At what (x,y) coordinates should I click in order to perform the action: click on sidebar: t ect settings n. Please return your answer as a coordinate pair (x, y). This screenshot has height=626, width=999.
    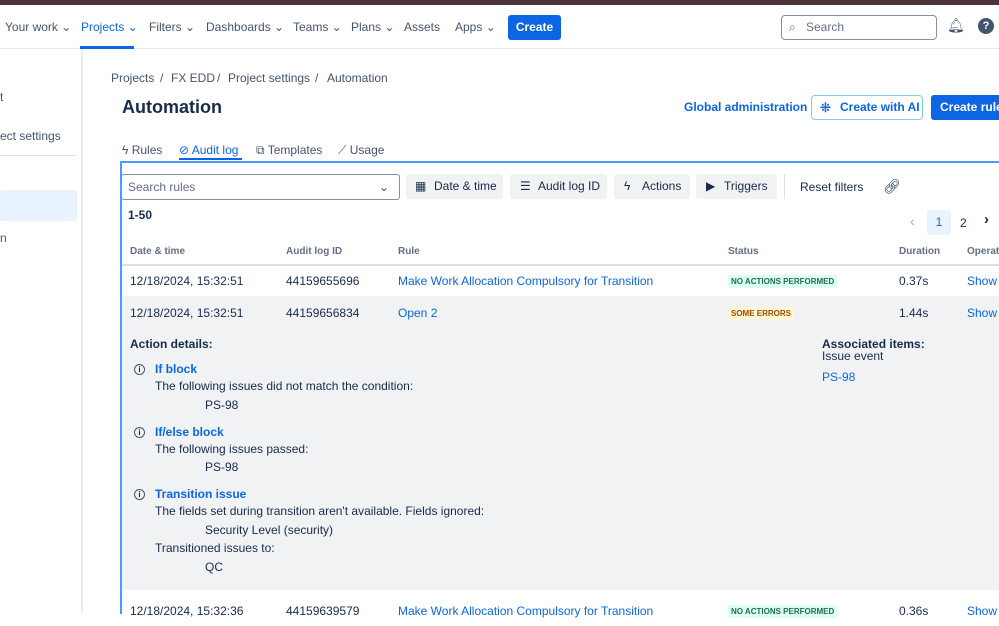
    Looking at the image, I should click on (41, 331).